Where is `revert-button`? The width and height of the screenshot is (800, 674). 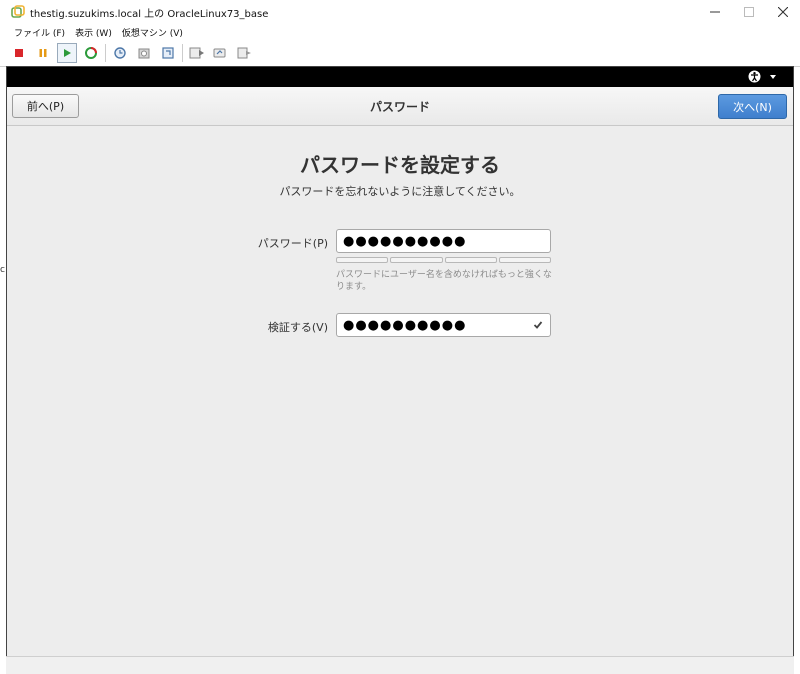 revert-button is located at coordinates (168, 53).